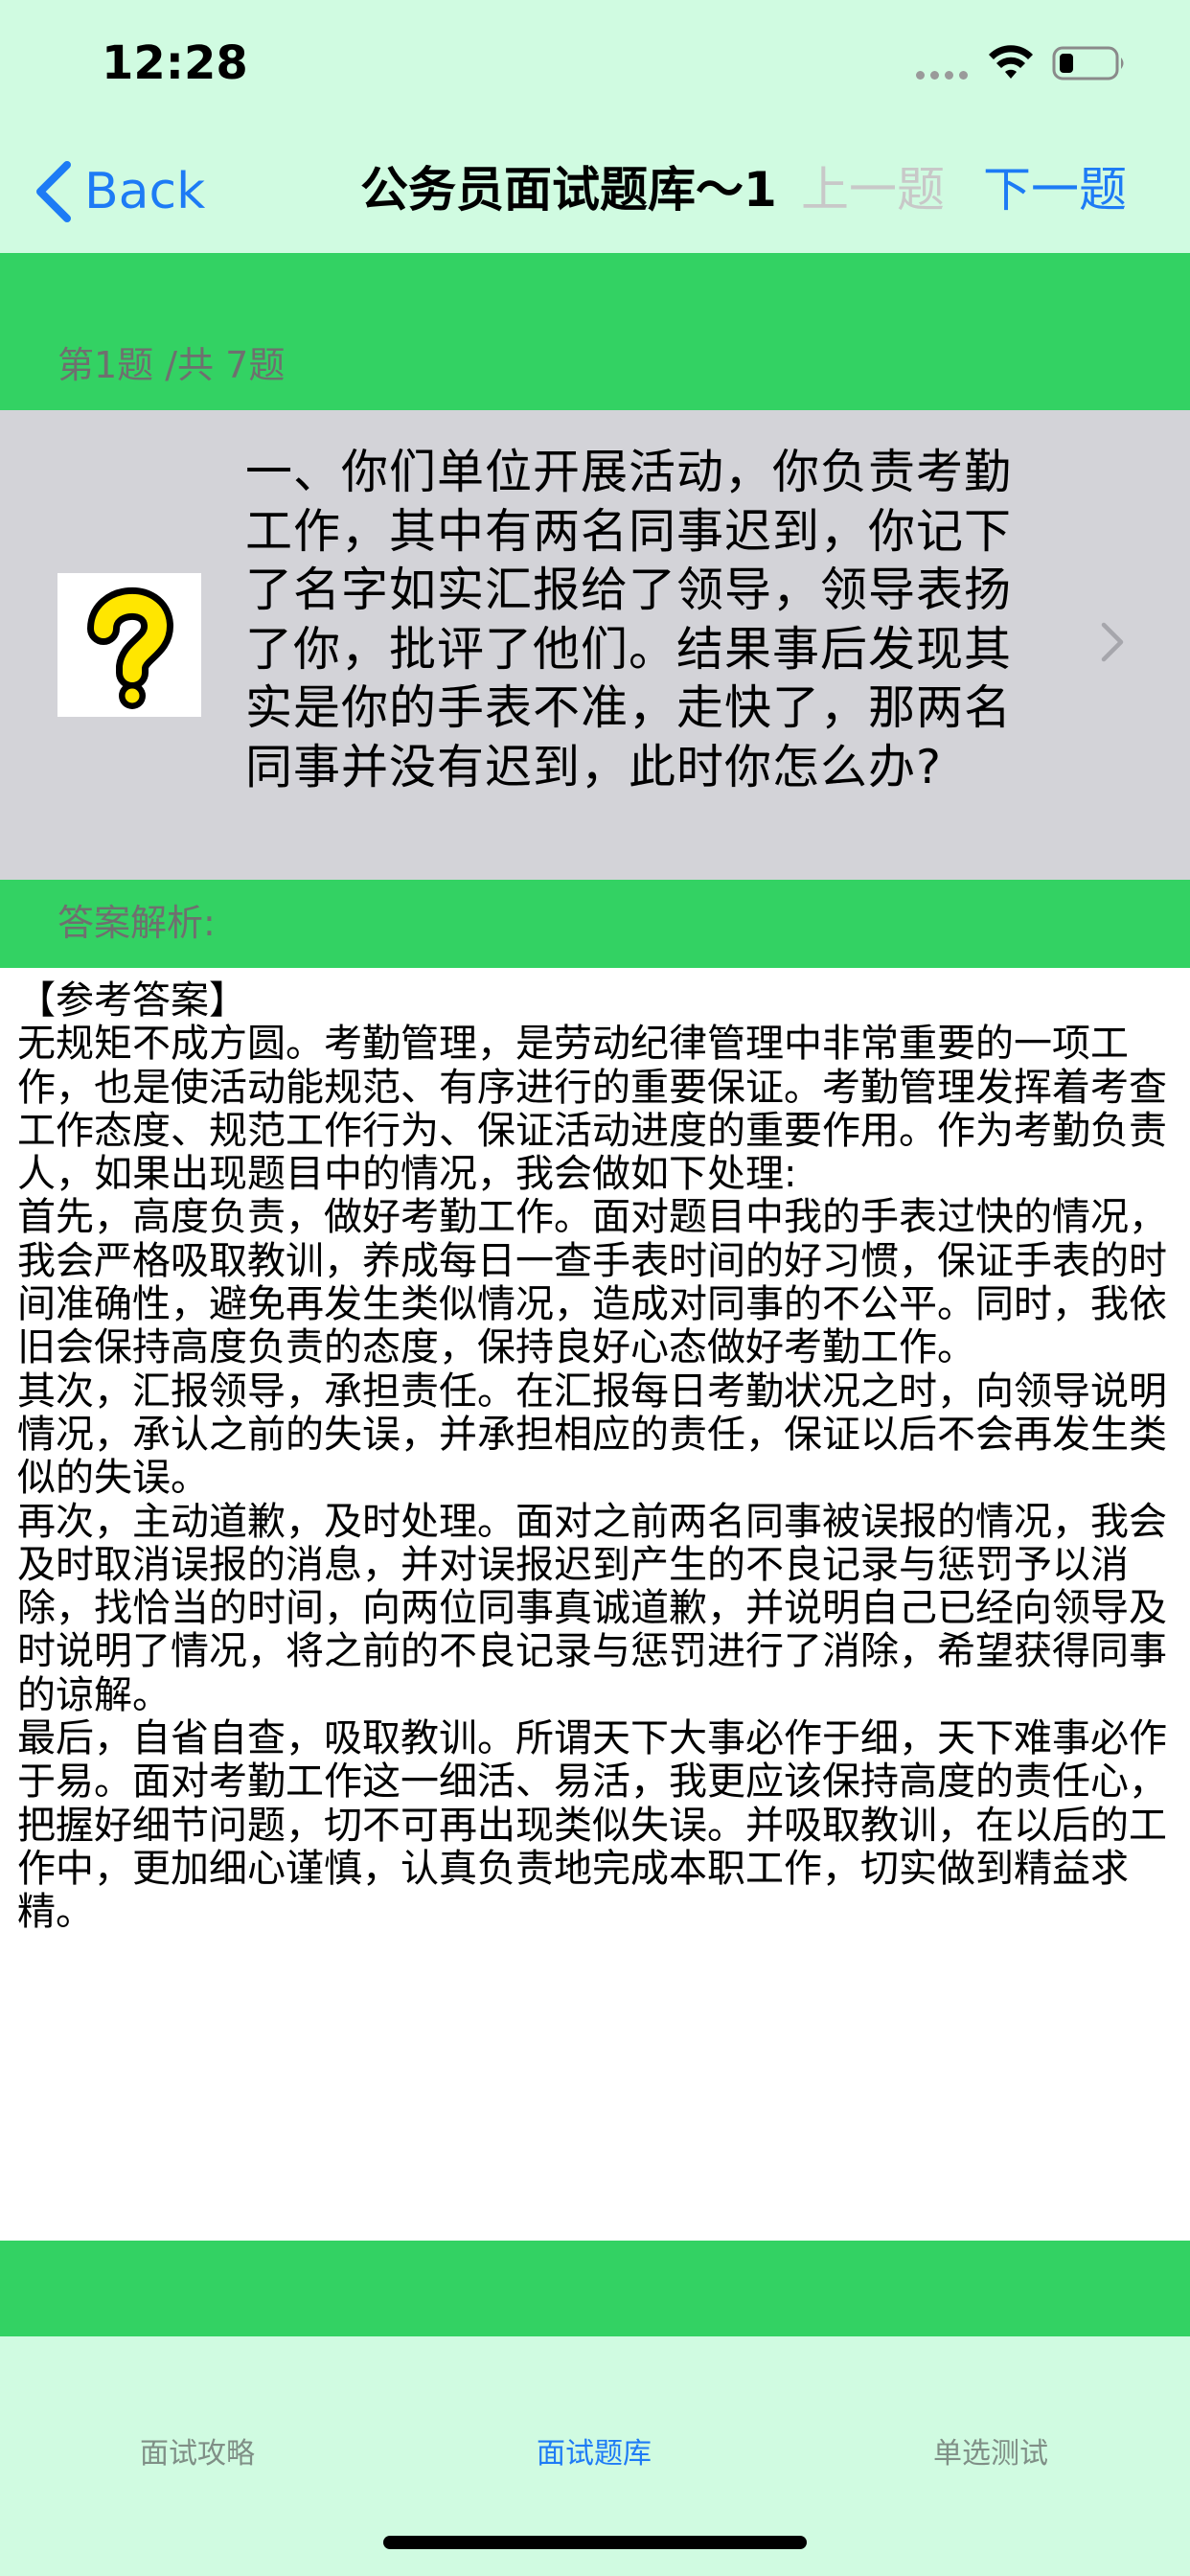 Image resolution: width=1190 pixels, height=2576 pixels. Describe the element at coordinates (569, 190) in the screenshot. I see `page-title: 公务员面试题库～1` at that location.